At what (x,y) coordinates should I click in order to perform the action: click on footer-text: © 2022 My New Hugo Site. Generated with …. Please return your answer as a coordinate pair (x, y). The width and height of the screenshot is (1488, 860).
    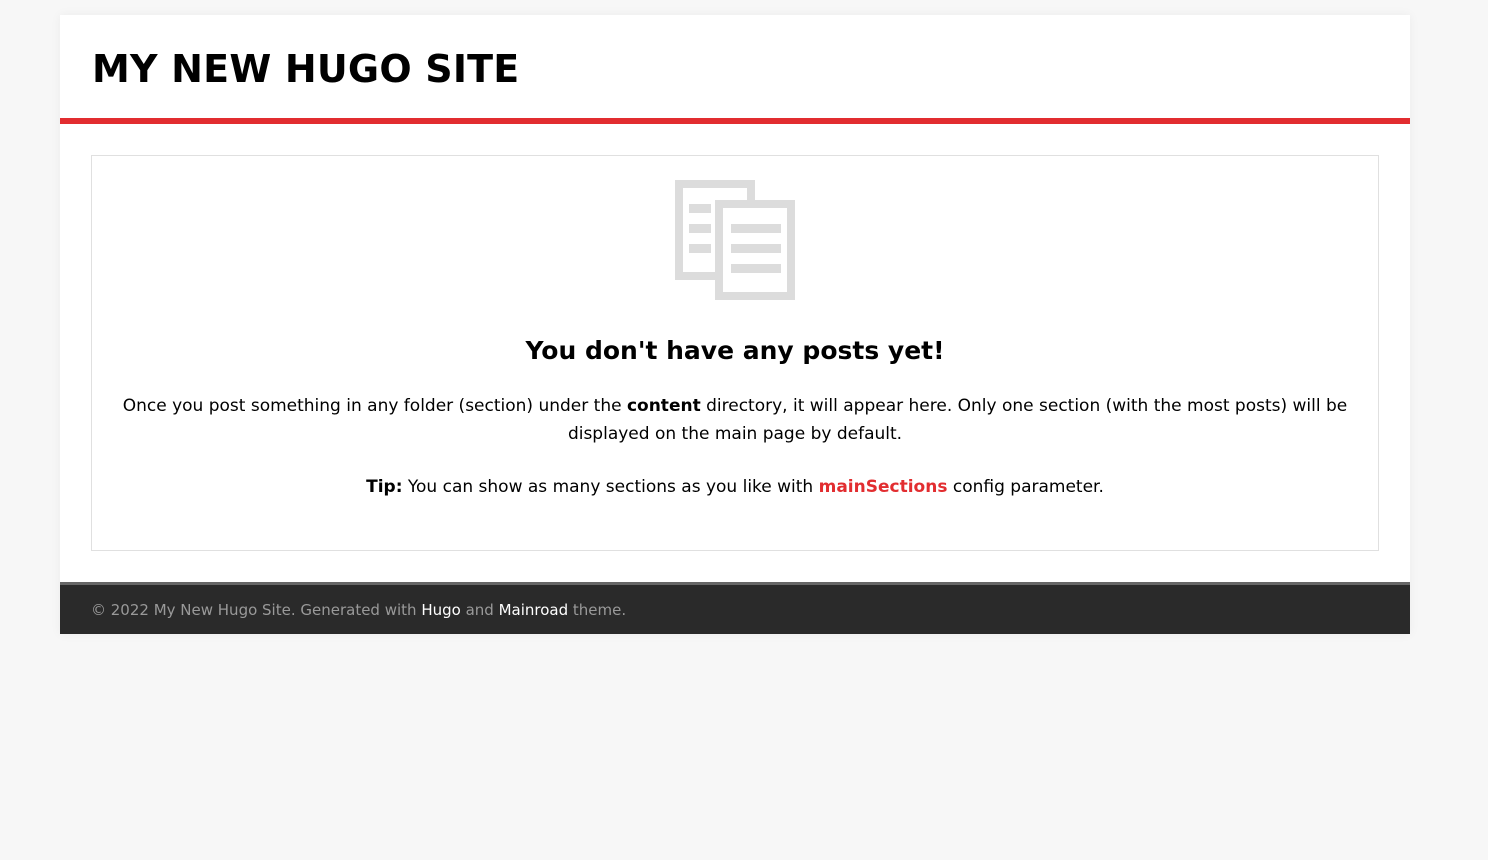
    Looking at the image, I should click on (358, 610).